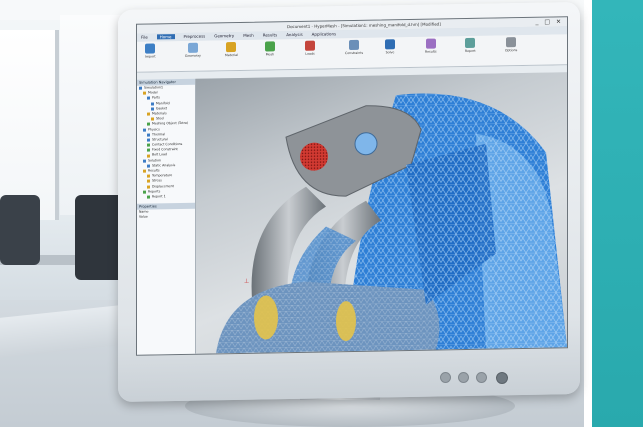 The height and width of the screenshot is (427, 643). I want to click on tree-node: Report 1, so click(166, 197).